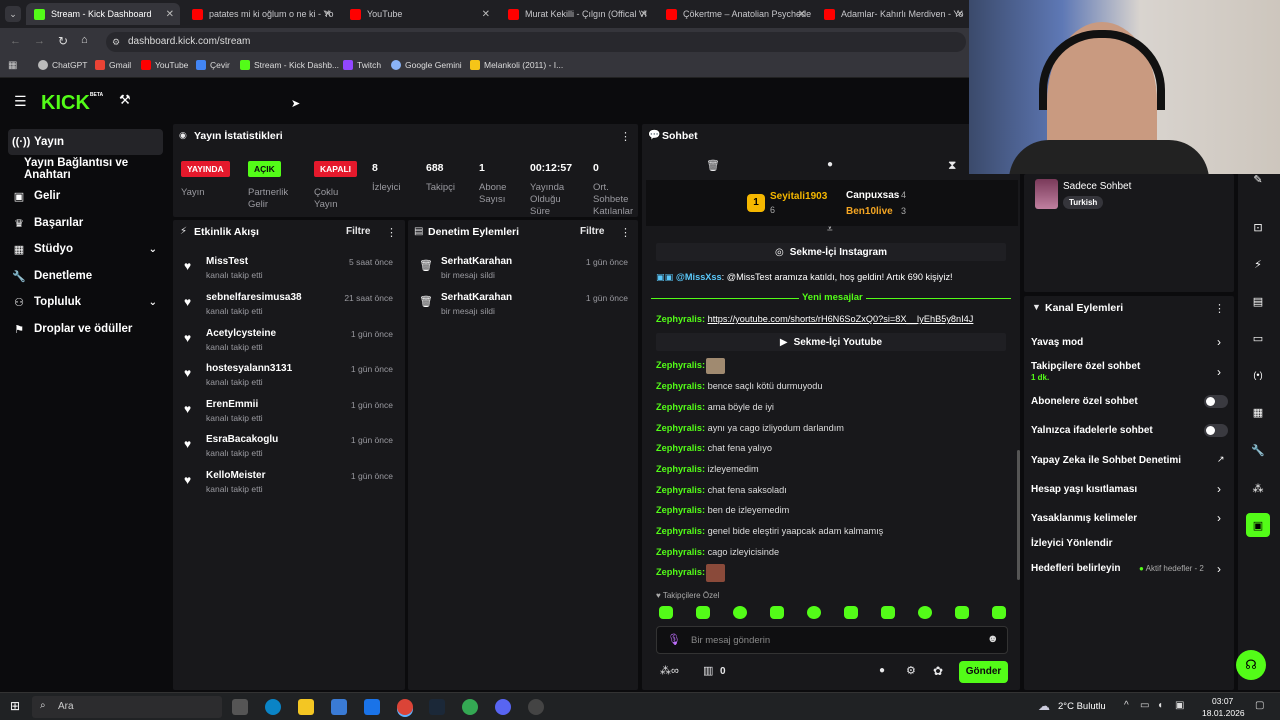 This screenshot has width=1280, height=720. What do you see at coordinates (1082, 706) in the screenshot?
I see `weather-text: 2°C Bulutlu` at bounding box center [1082, 706].